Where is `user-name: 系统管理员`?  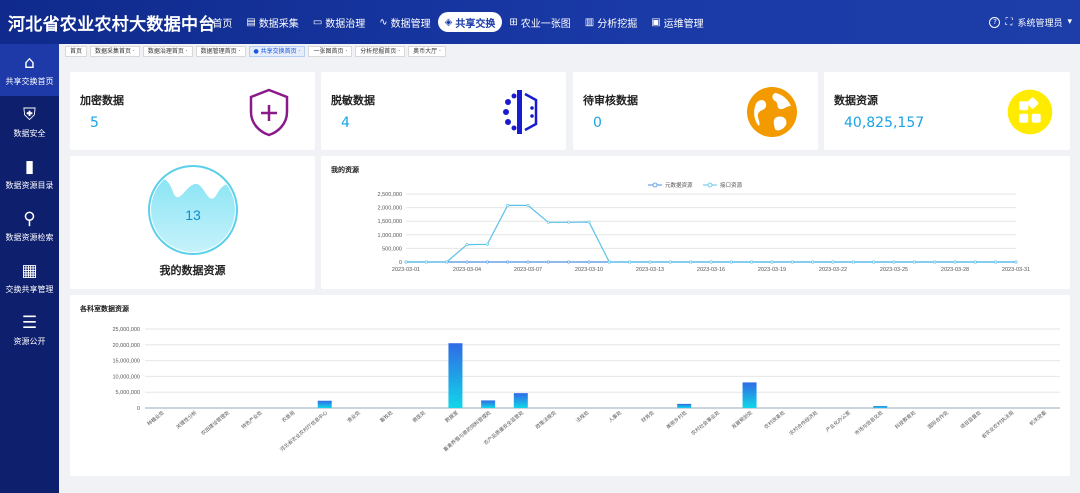
user-name: 系统管理员 is located at coordinates (1039, 22).